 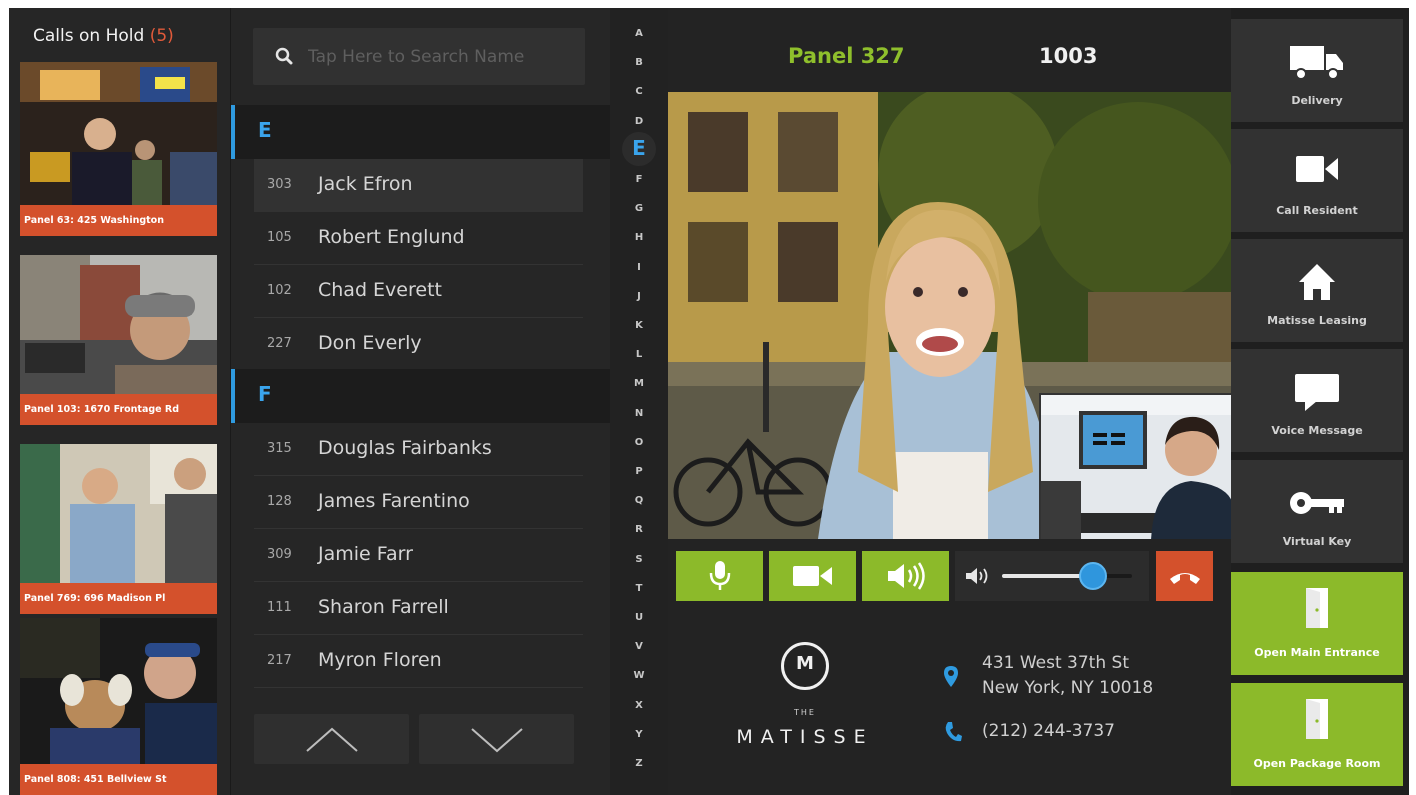 I want to click on alphabet-letter-d: D, so click(x=639, y=121).